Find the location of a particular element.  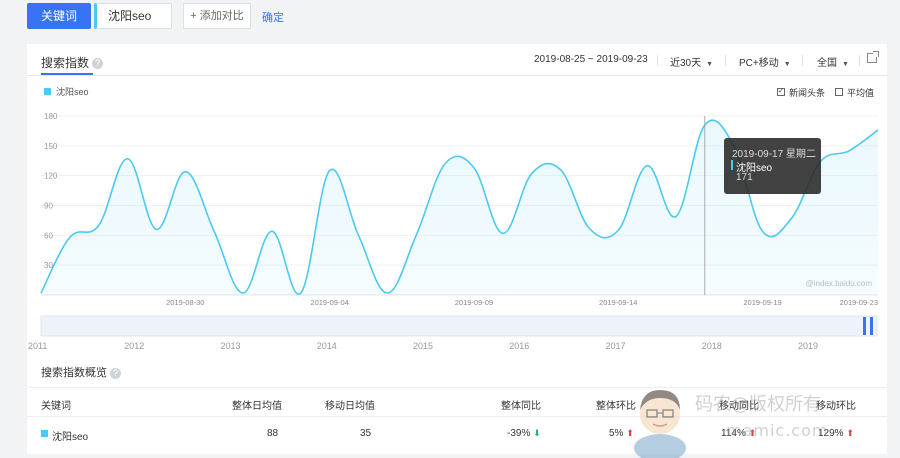

arrow-down-icon: ⬇ is located at coordinates (537, 433).